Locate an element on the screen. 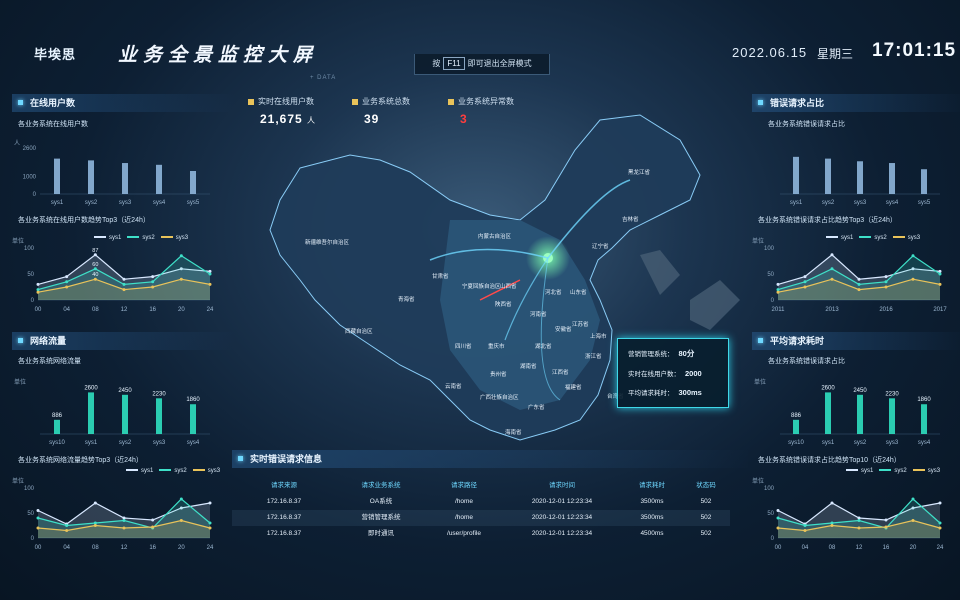  province-label: 黑龙江省 is located at coordinates (639, 173).